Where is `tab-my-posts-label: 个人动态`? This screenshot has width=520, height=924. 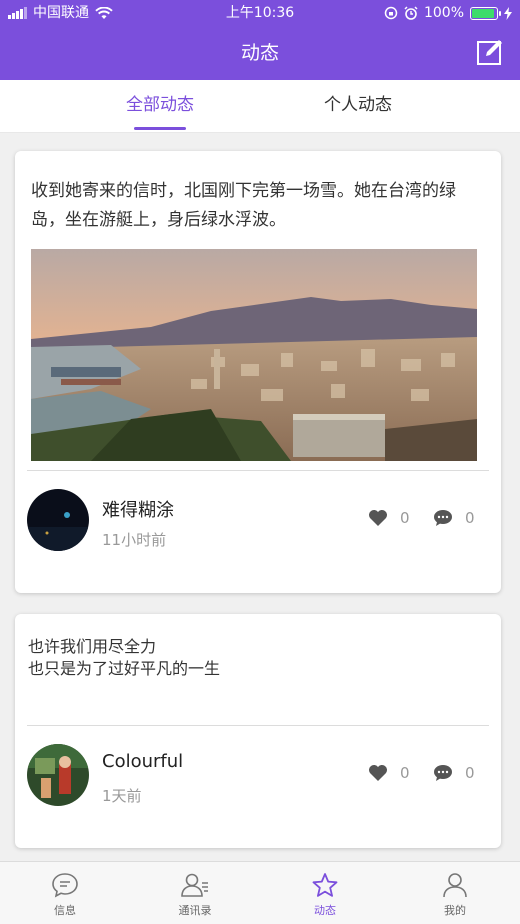 tab-my-posts-label: 个人动态 is located at coordinates (358, 105).